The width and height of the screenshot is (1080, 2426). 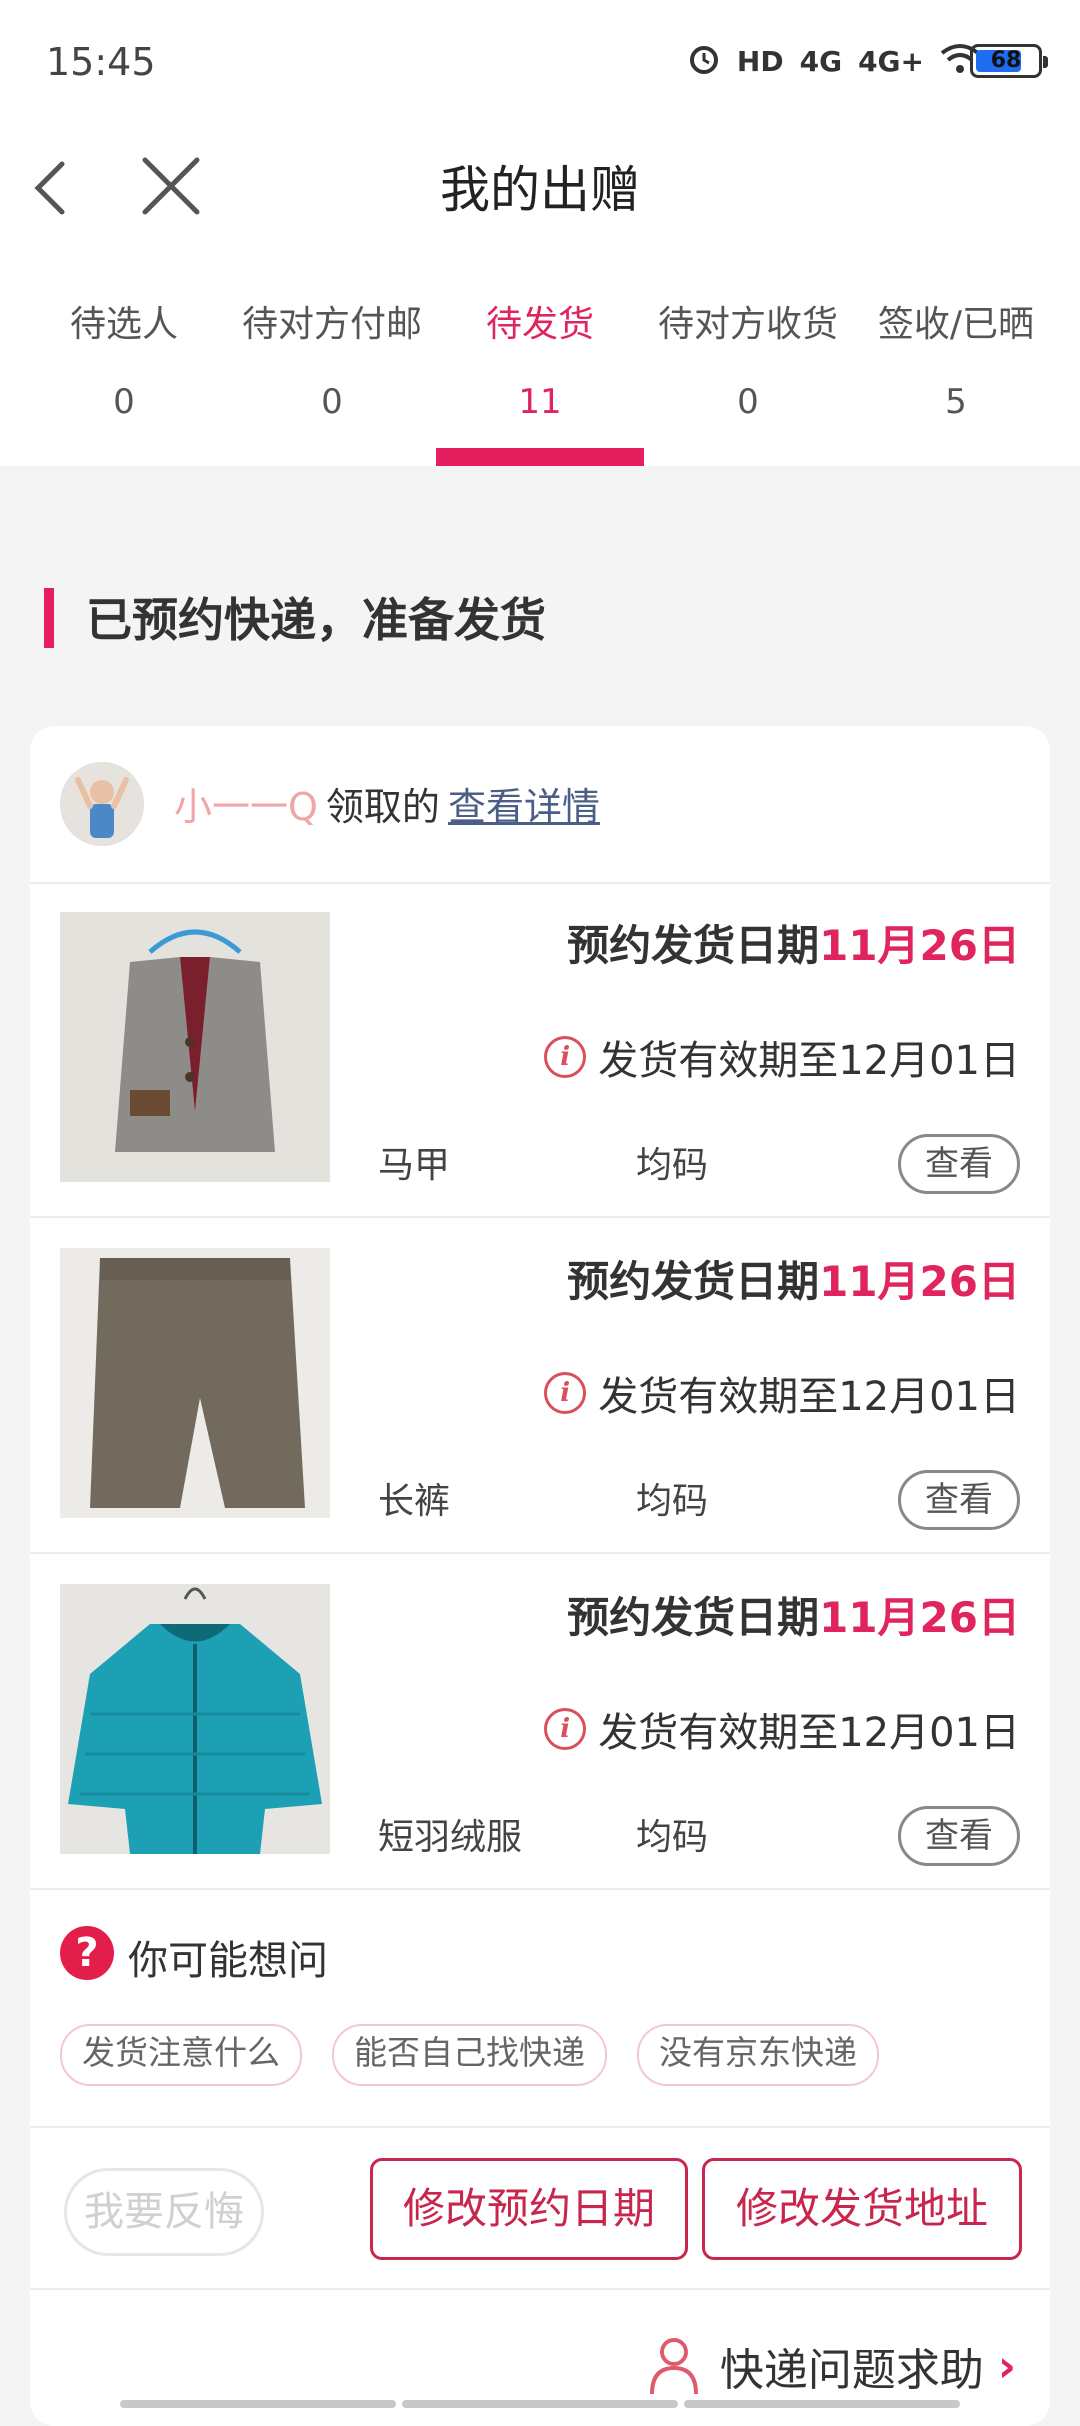 I want to click on signal-icon-2: 4G+, so click(x=891, y=61).